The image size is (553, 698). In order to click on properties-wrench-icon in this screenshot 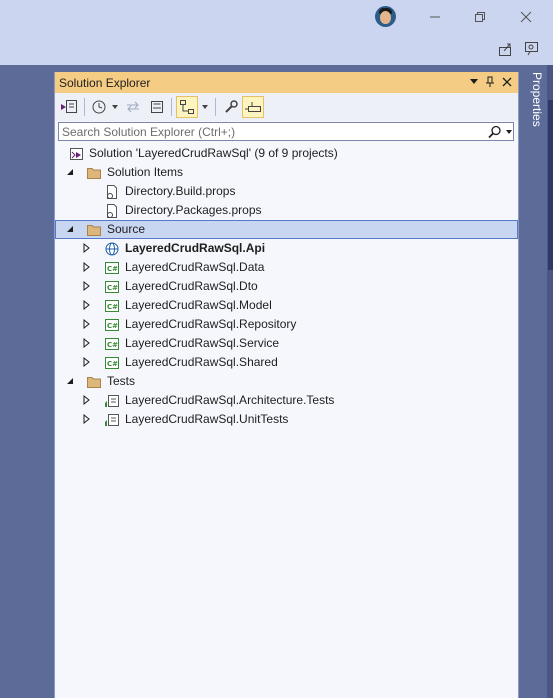, I will do `click(231, 107)`.